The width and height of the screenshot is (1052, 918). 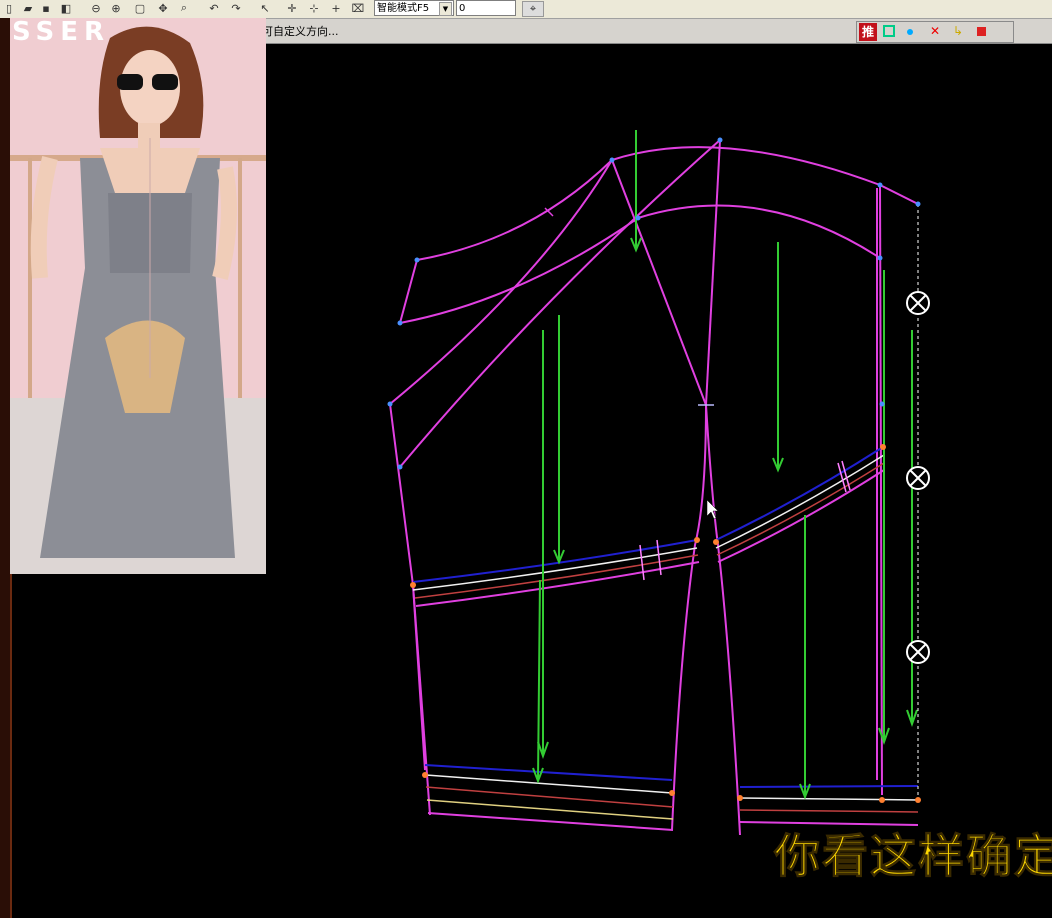 I want to click on waist-band-lines, so click(x=648, y=526).